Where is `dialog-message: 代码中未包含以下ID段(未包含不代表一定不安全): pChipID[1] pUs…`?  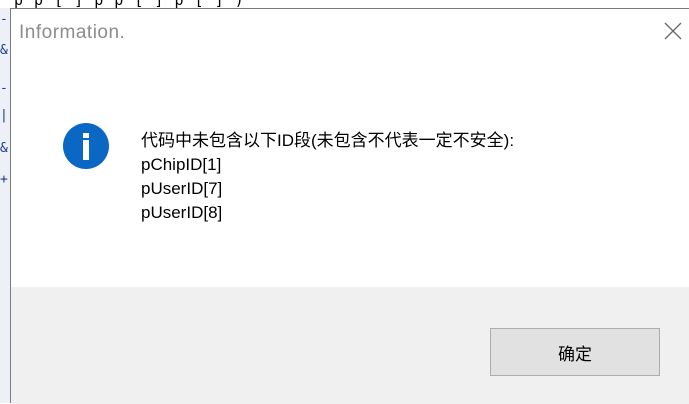 dialog-message: 代码中未包含以下ID段(未包含不代表一定不安全): pChipID[1] pUs… is located at coordinates (327, 177).